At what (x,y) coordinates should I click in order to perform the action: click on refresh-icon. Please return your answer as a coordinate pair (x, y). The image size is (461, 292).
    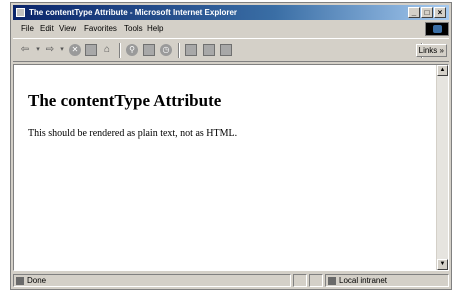
    Looking at the image, I should click on (91, 50).